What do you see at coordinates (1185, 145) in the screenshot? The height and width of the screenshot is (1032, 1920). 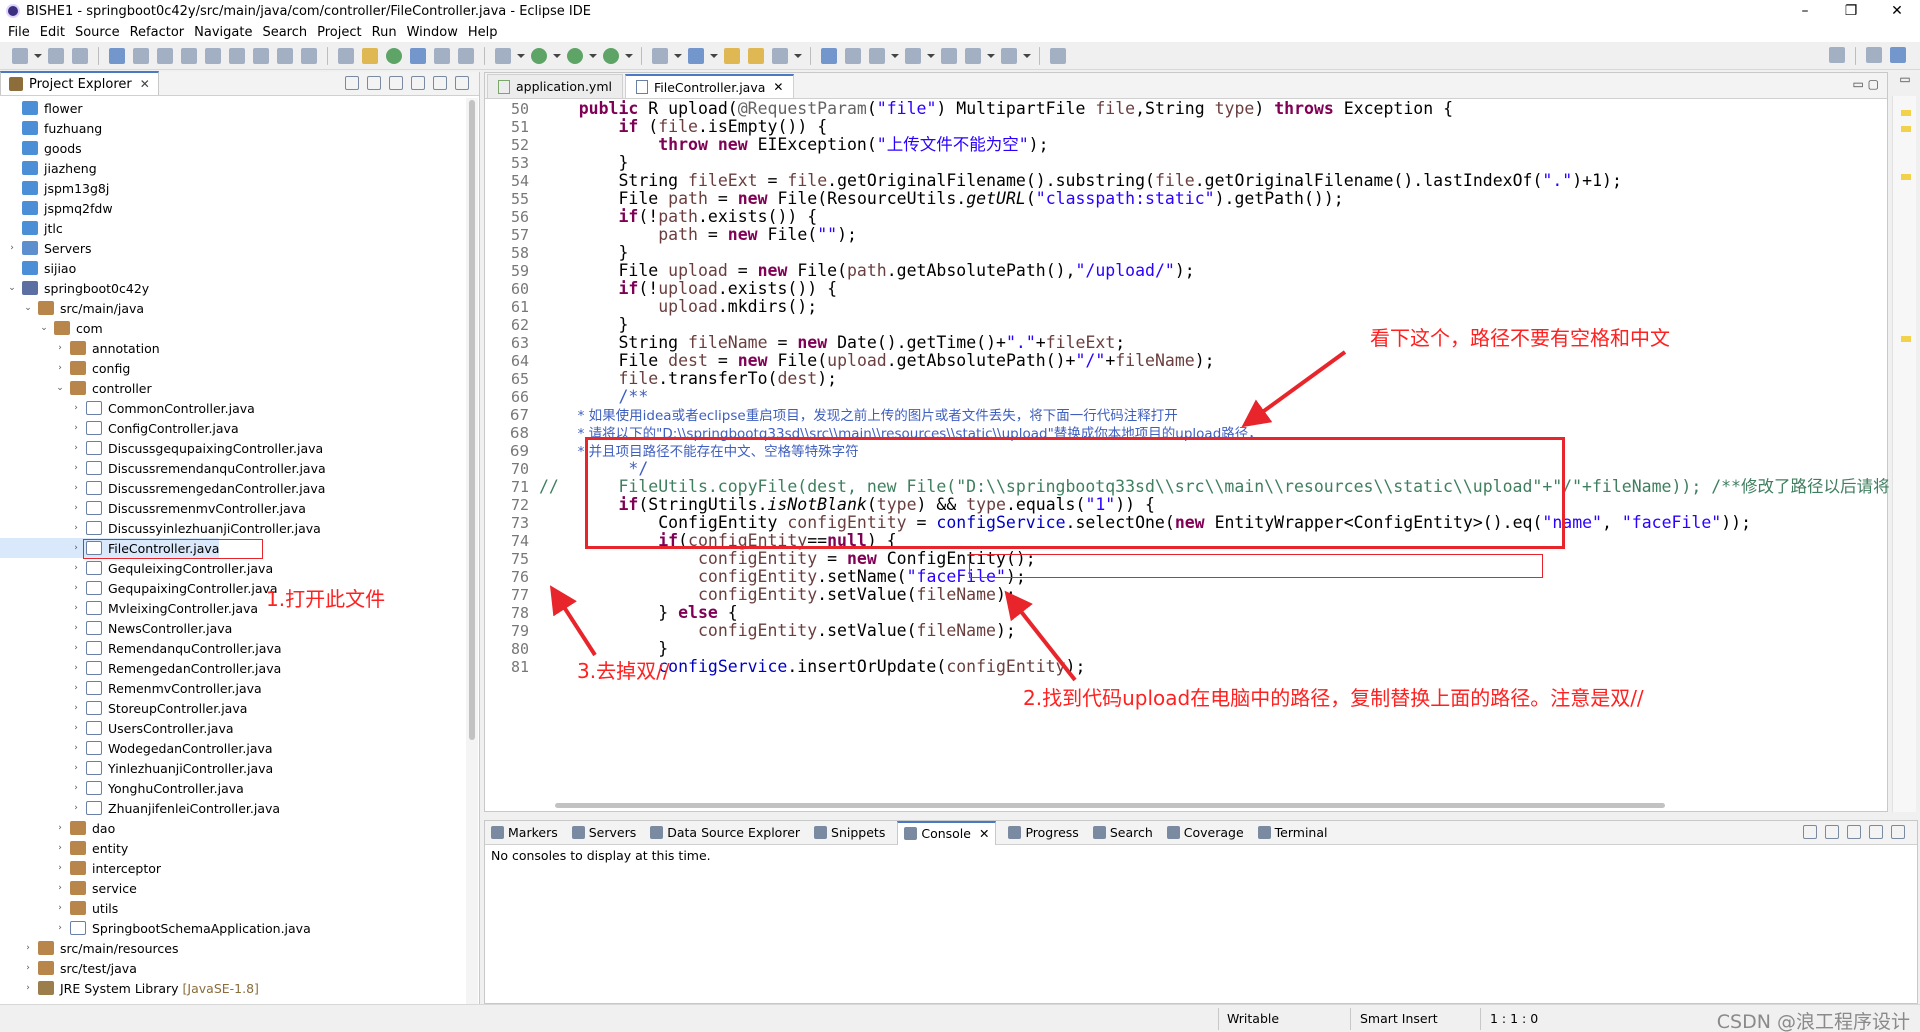 I see `code-line: 52 throw new EIException("上传文件不能为空");` at bounding box center [1185, 145].